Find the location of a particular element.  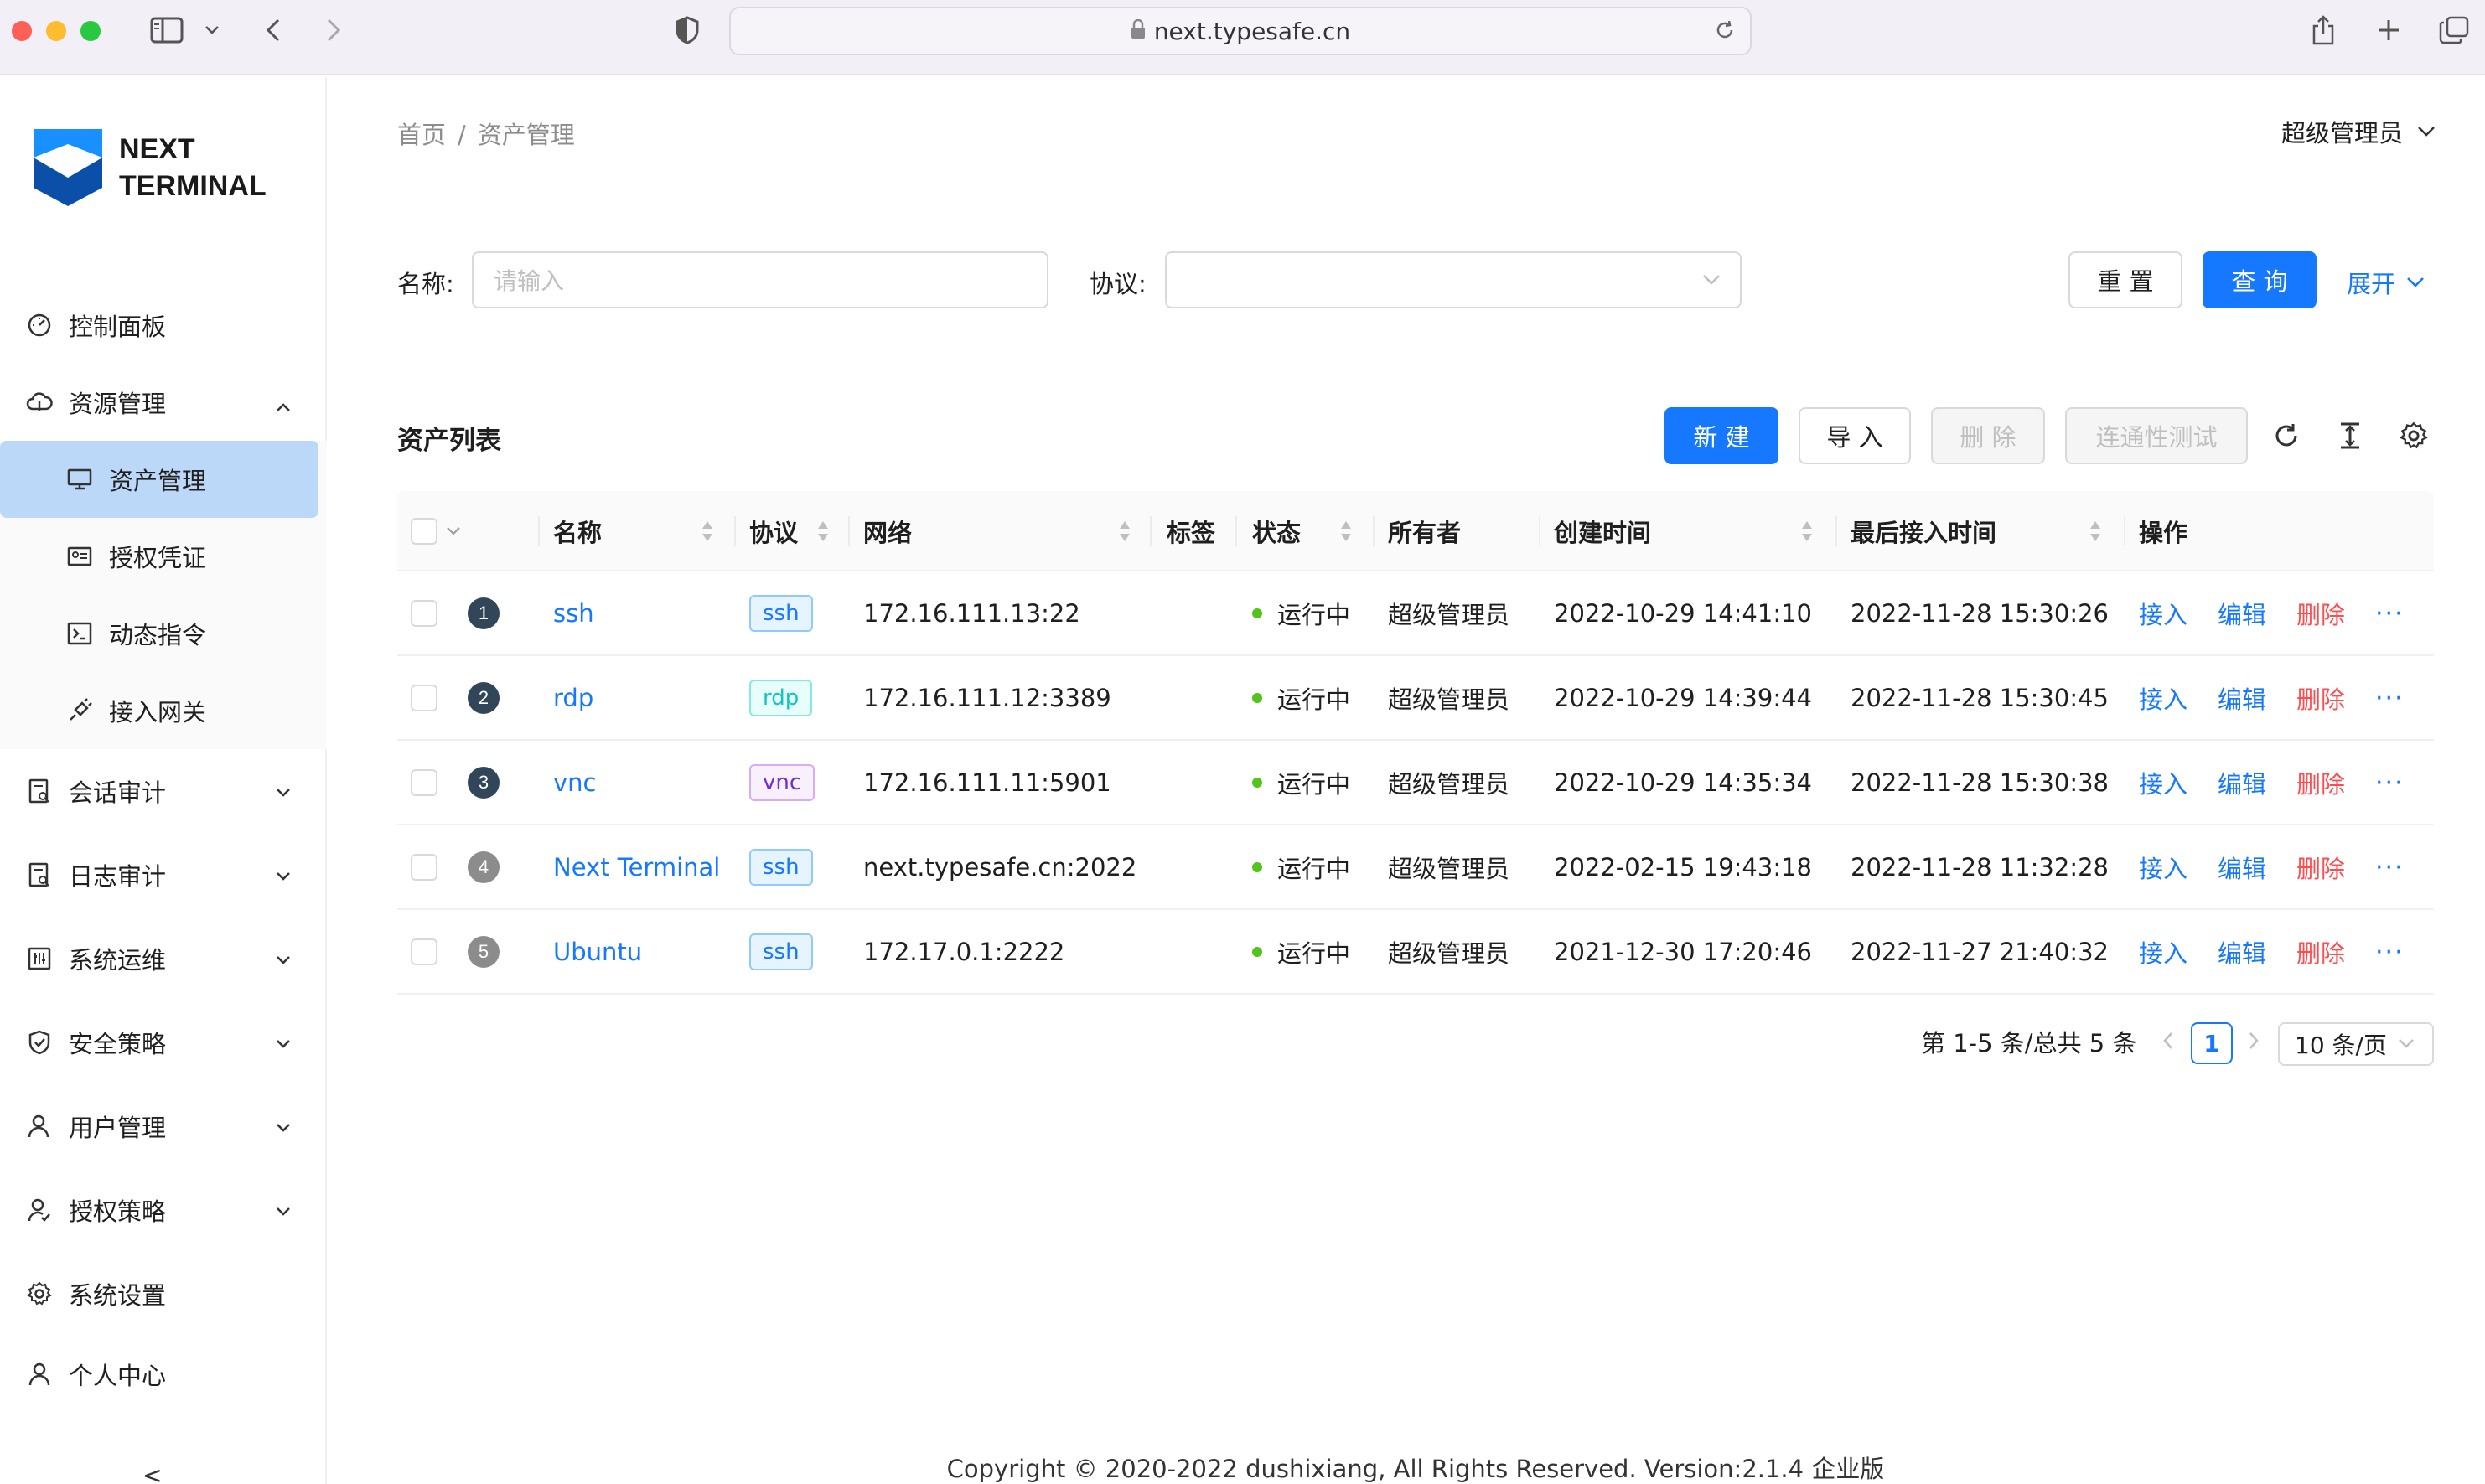

connectivity-test-button: 连通性测试 is located at coordinates (2156, 436).